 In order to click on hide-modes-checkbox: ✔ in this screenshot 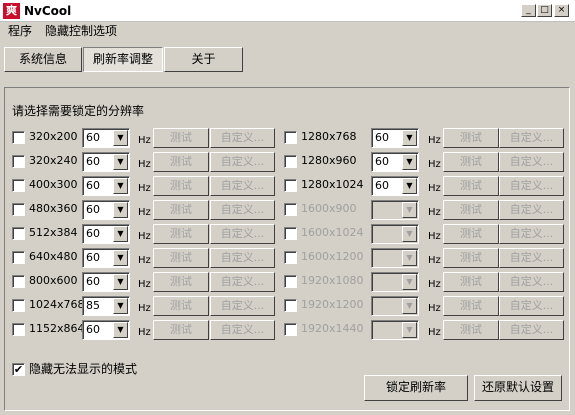, I will do `click(18, 369)`.